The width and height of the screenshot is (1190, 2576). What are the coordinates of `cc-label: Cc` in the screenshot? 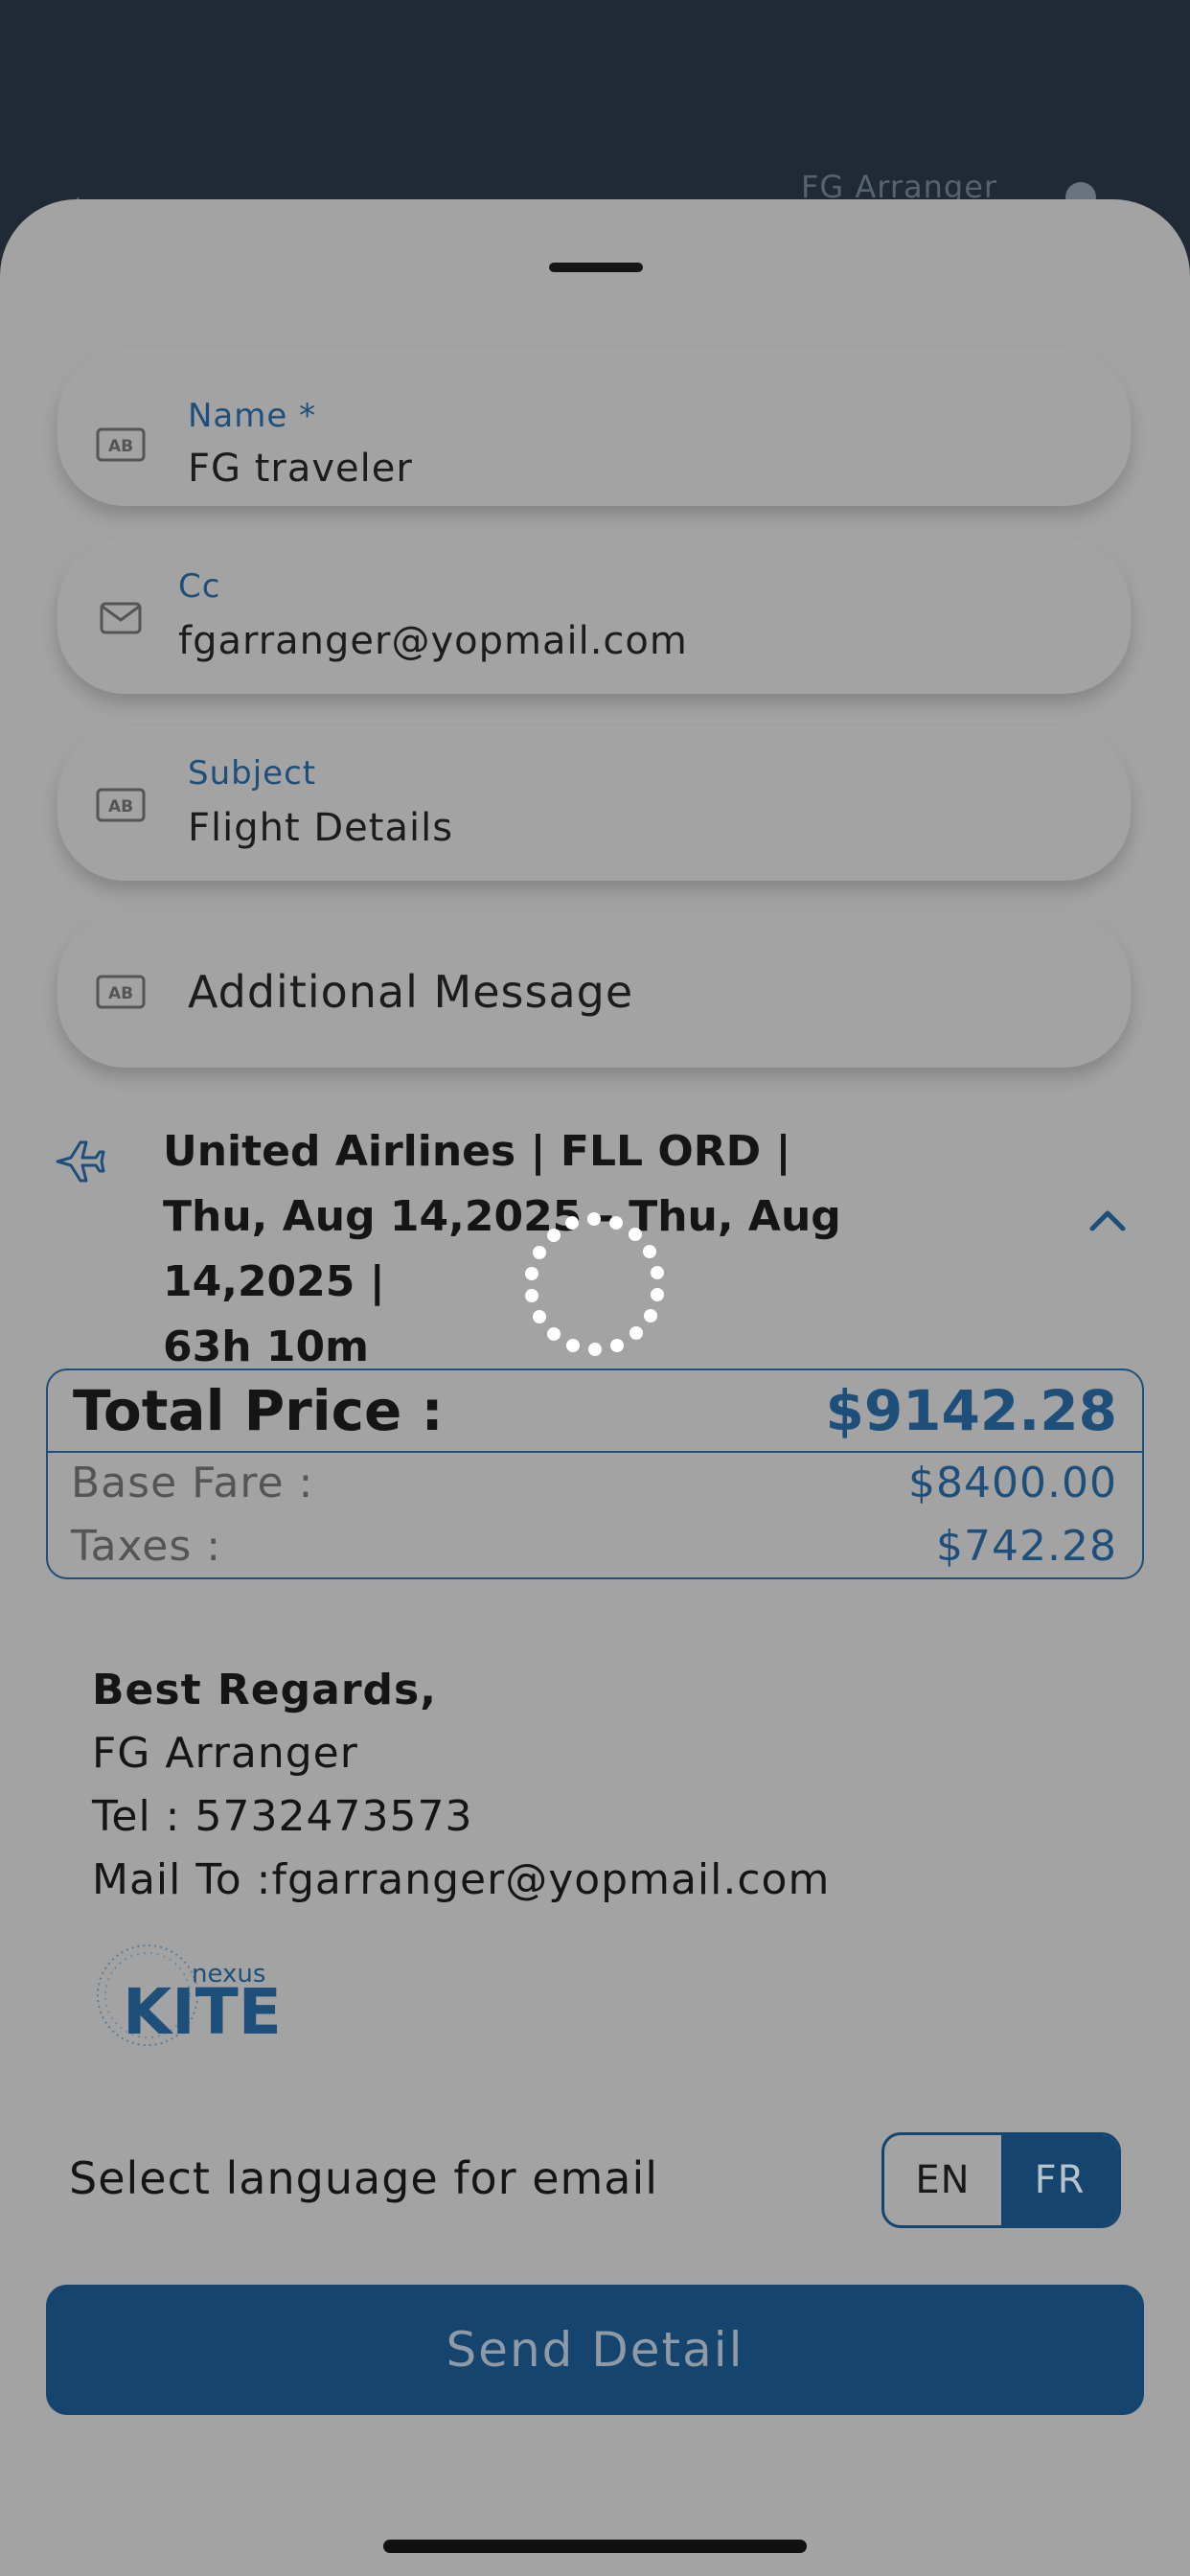 It's located at (199, 586).